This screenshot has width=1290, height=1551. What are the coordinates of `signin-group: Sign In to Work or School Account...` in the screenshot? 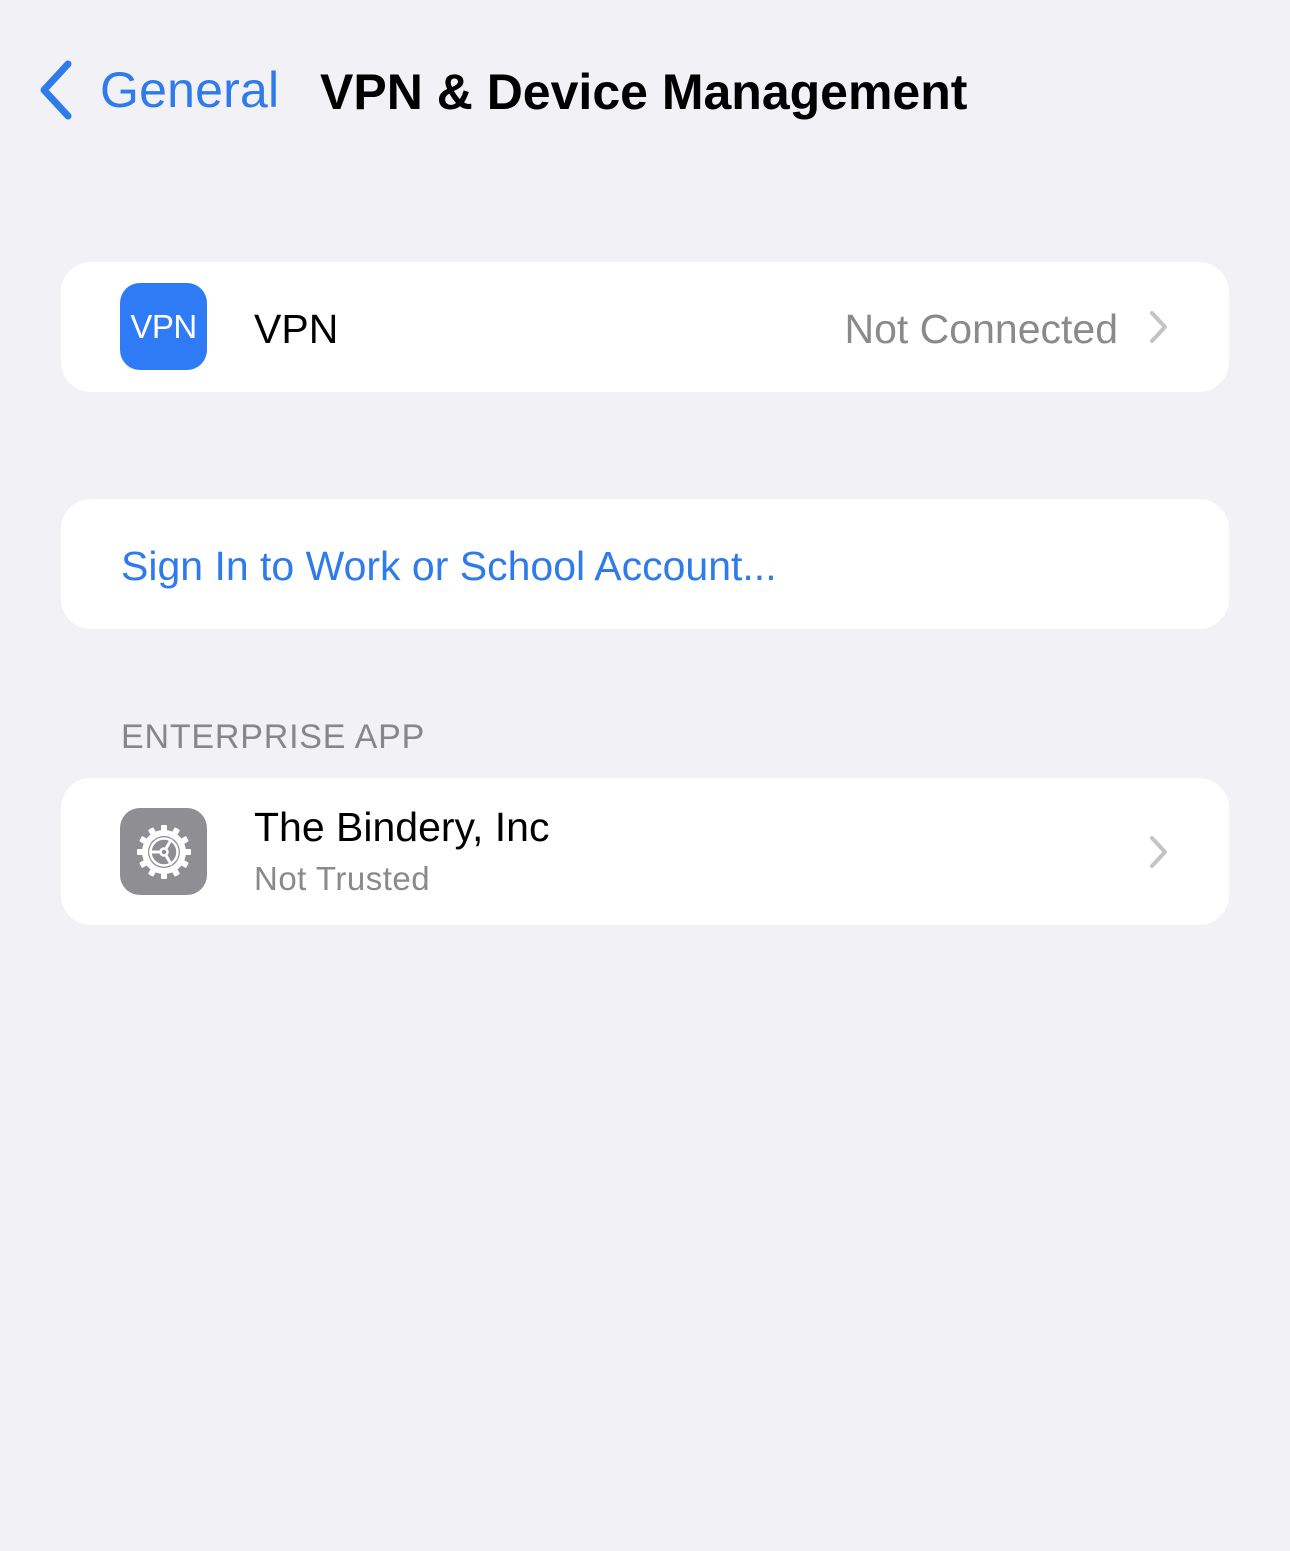 It's located at (645, 564).